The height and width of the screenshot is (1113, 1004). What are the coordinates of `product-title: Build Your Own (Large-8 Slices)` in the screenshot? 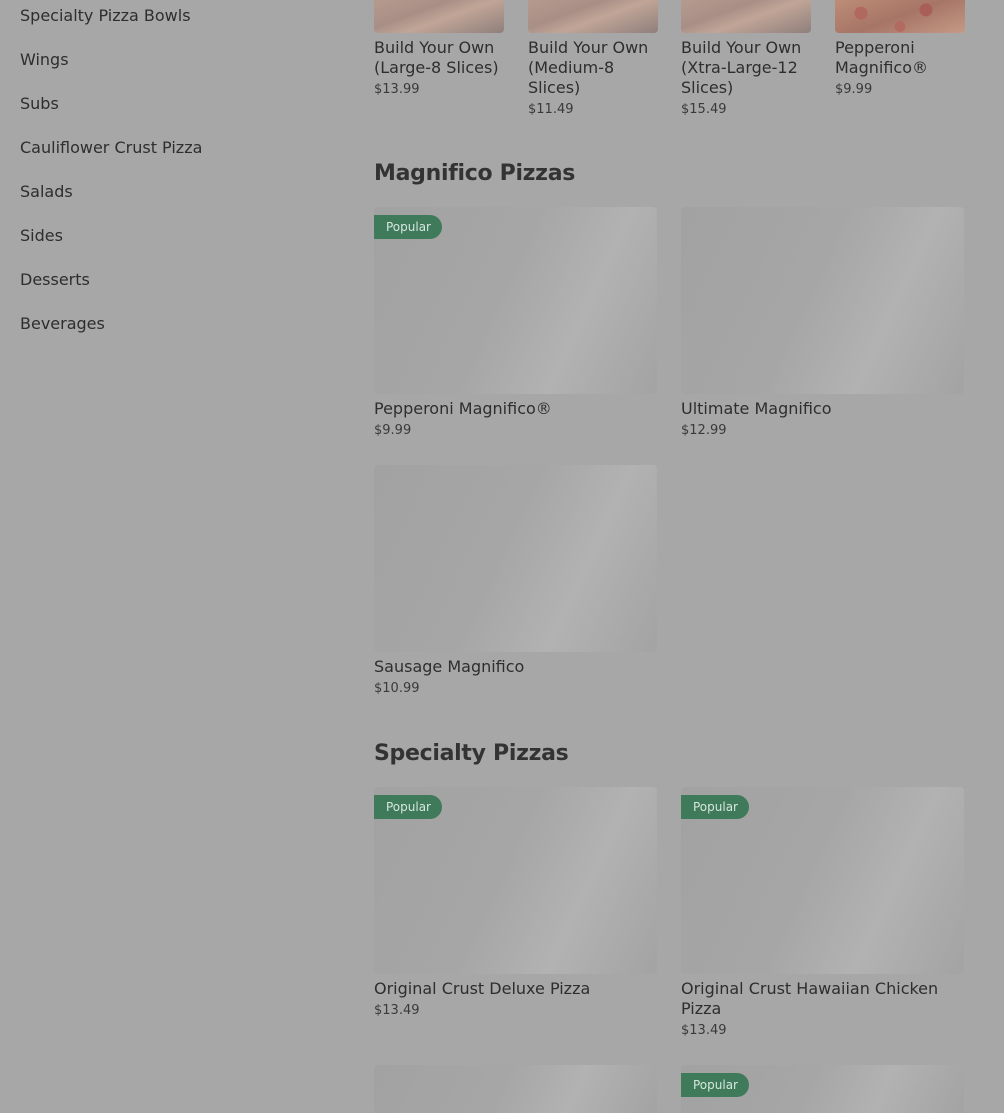 It's located at (436, 57).